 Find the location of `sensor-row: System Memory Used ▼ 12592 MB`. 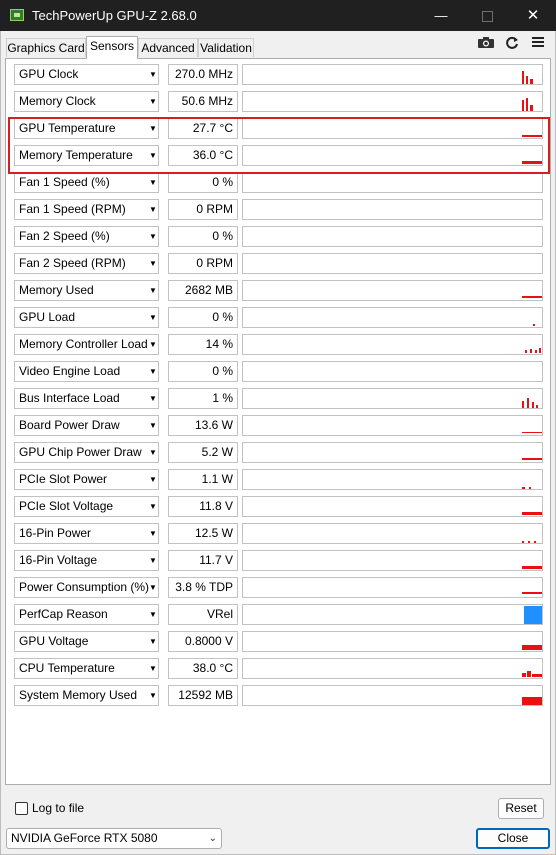

sensor-row: System Memory Used ▼ 12592 MB is located at coordinates (278, 695).